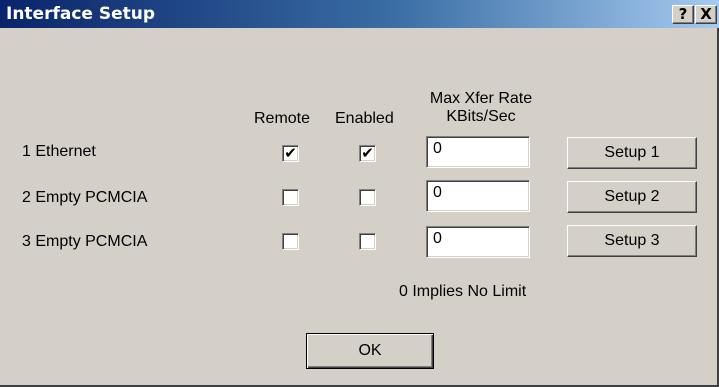  What do you see at coordinates (683, 14) in the screenshot?
I see `help-button: ?` at bounding box center [683, 14].